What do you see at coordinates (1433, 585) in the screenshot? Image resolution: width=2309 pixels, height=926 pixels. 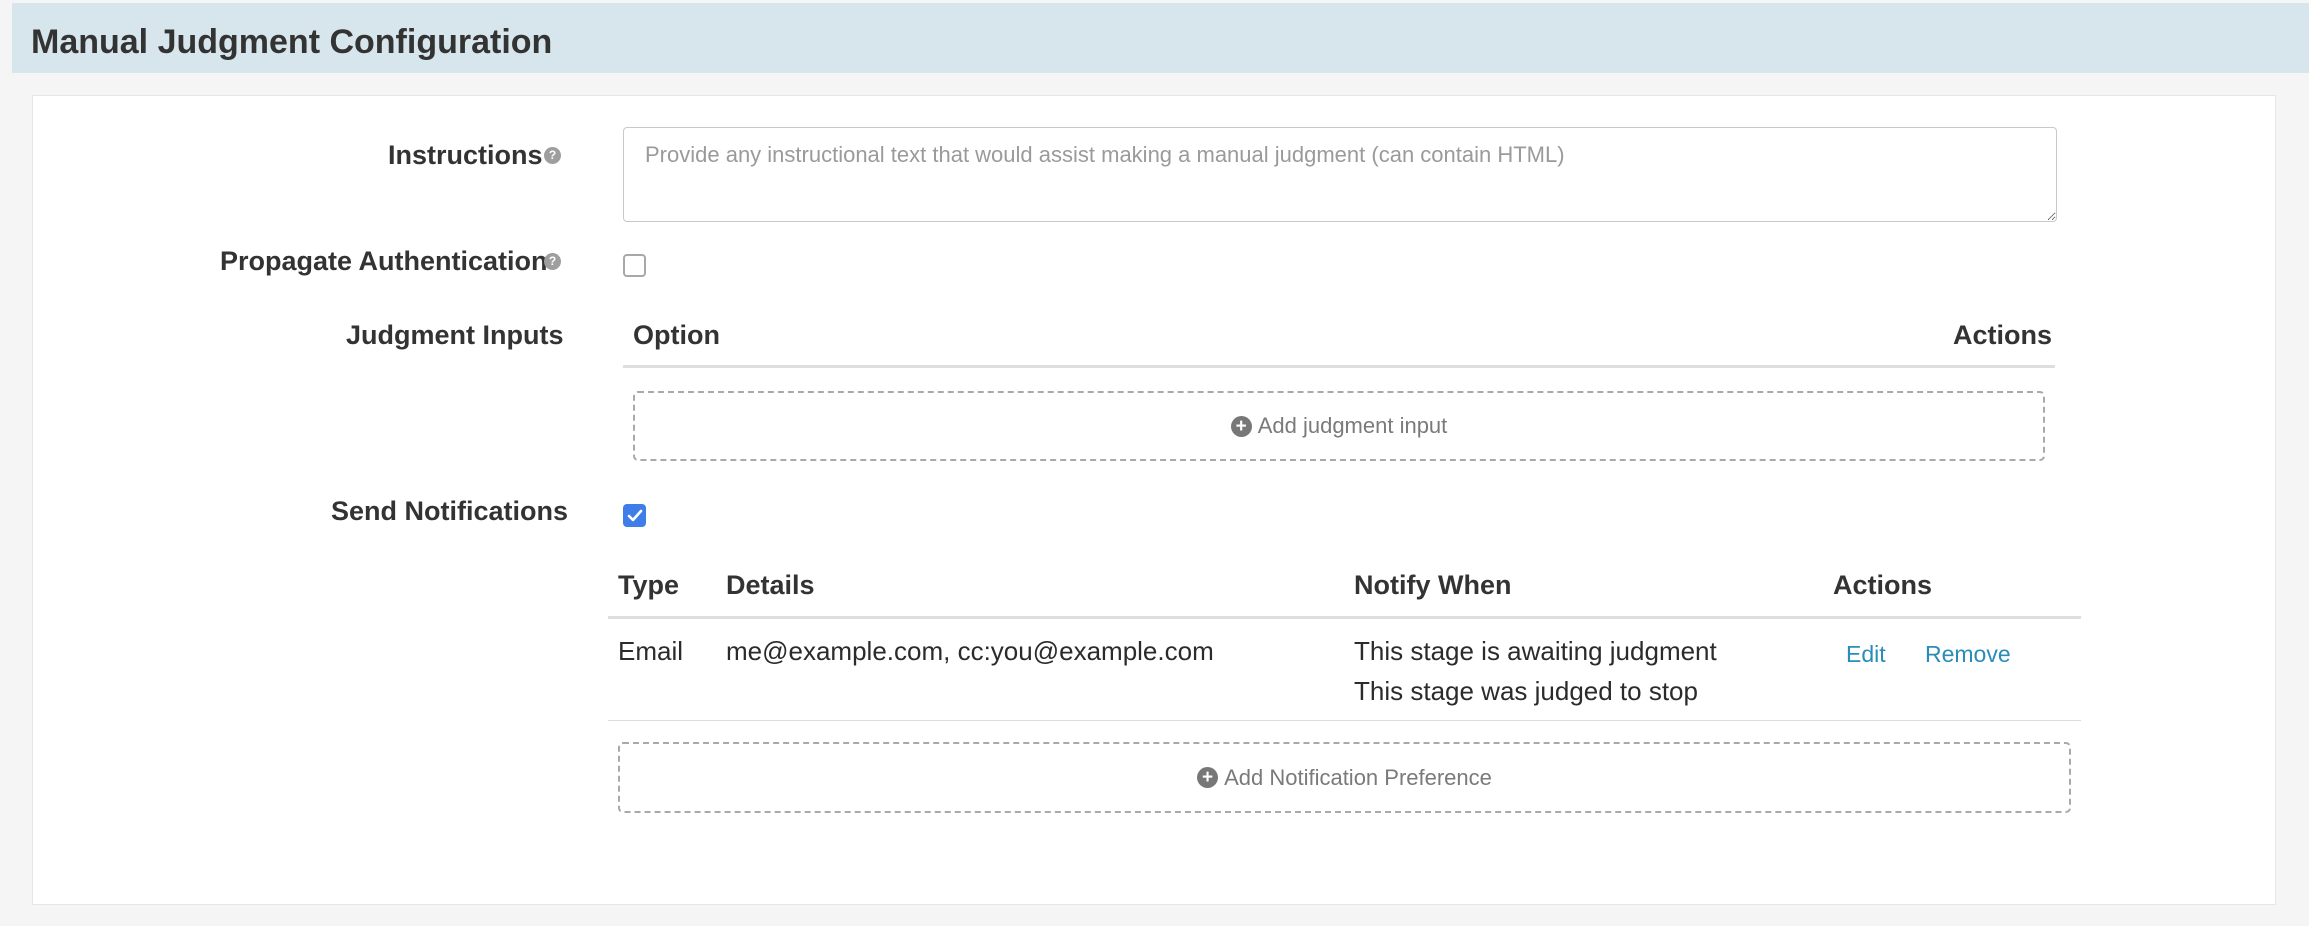 I see `notify-when-column-header: Notify When` at bounding box center [1433, 585].